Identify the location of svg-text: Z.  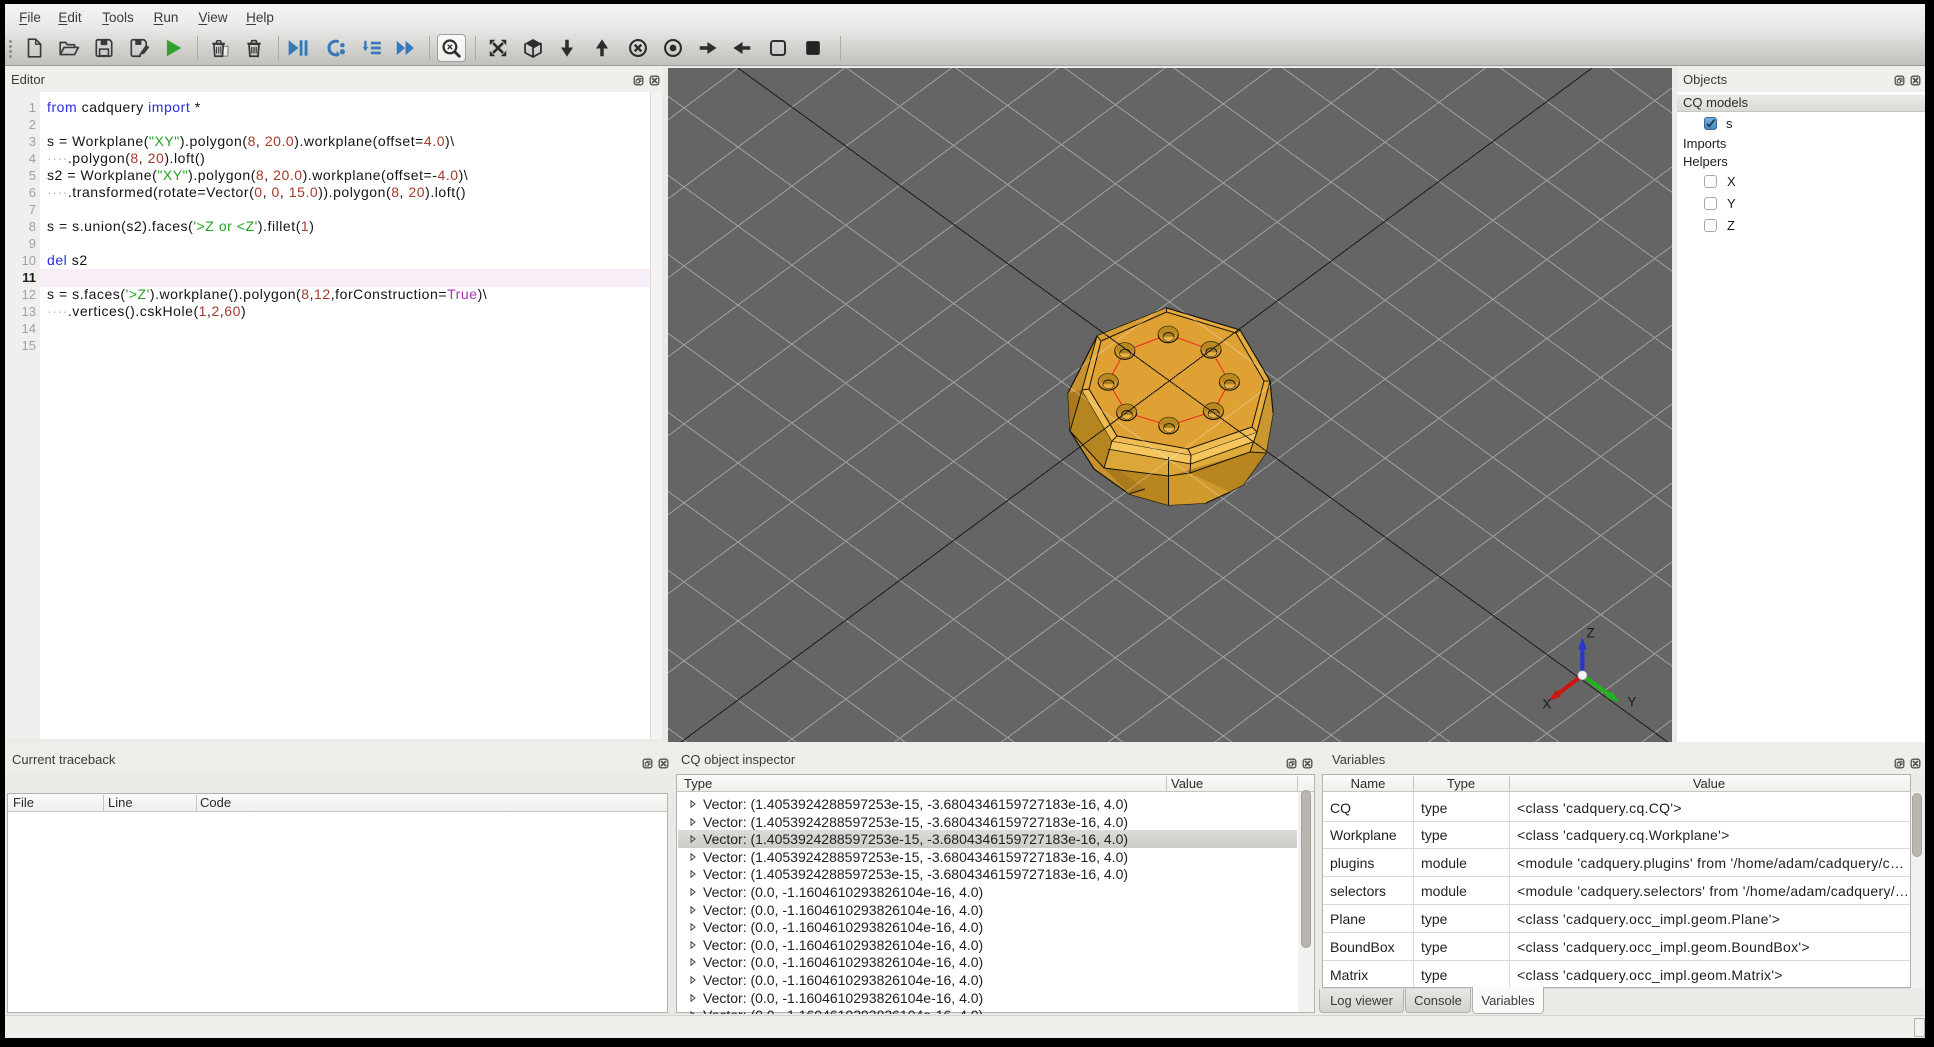
(1590, 632).